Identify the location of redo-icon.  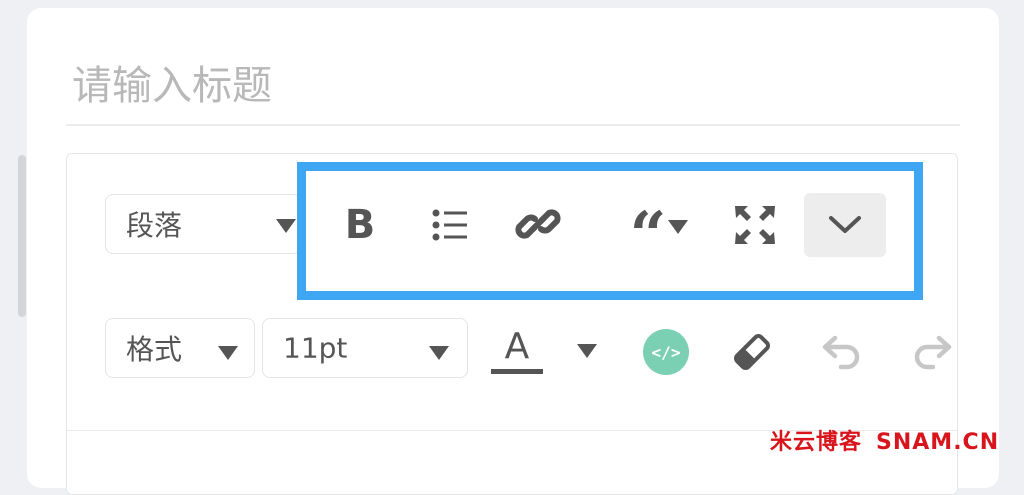
(933, 352).